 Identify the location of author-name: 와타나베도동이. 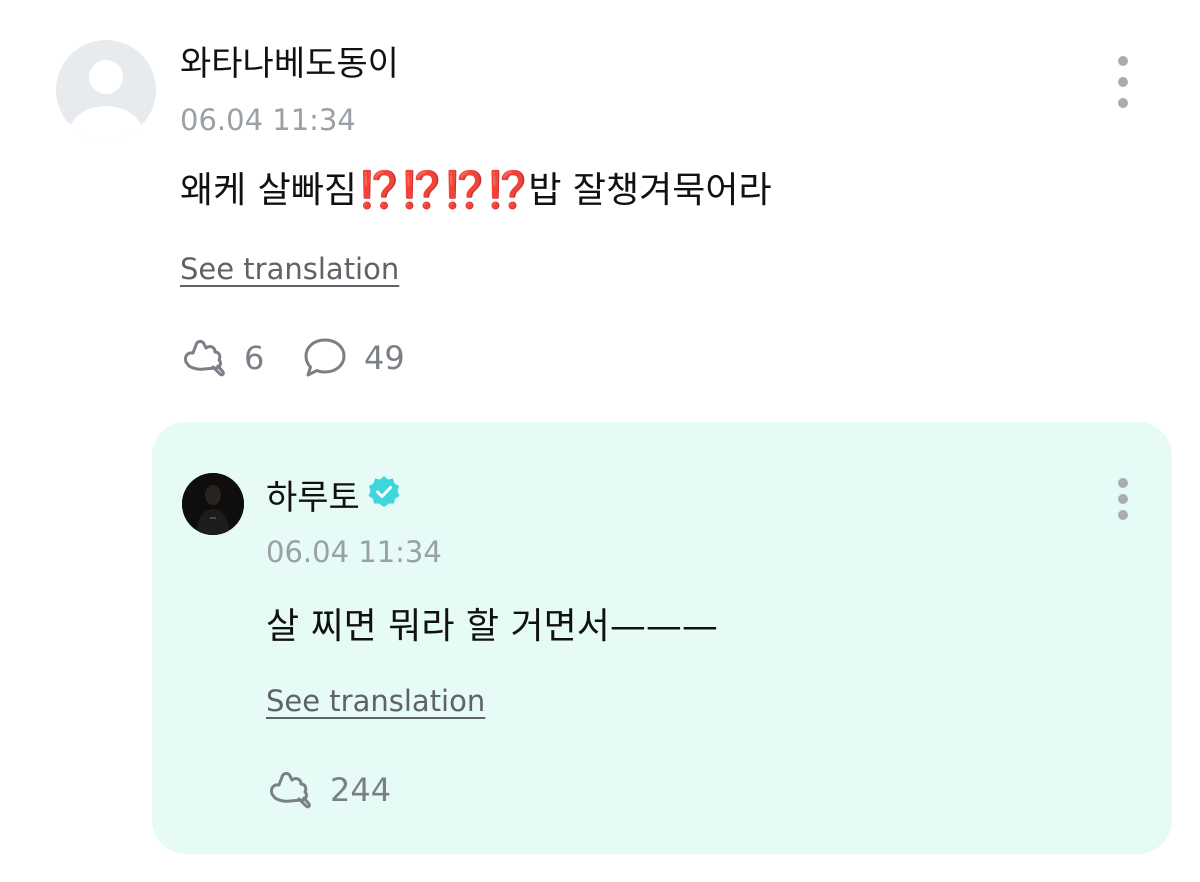
(289, 64).